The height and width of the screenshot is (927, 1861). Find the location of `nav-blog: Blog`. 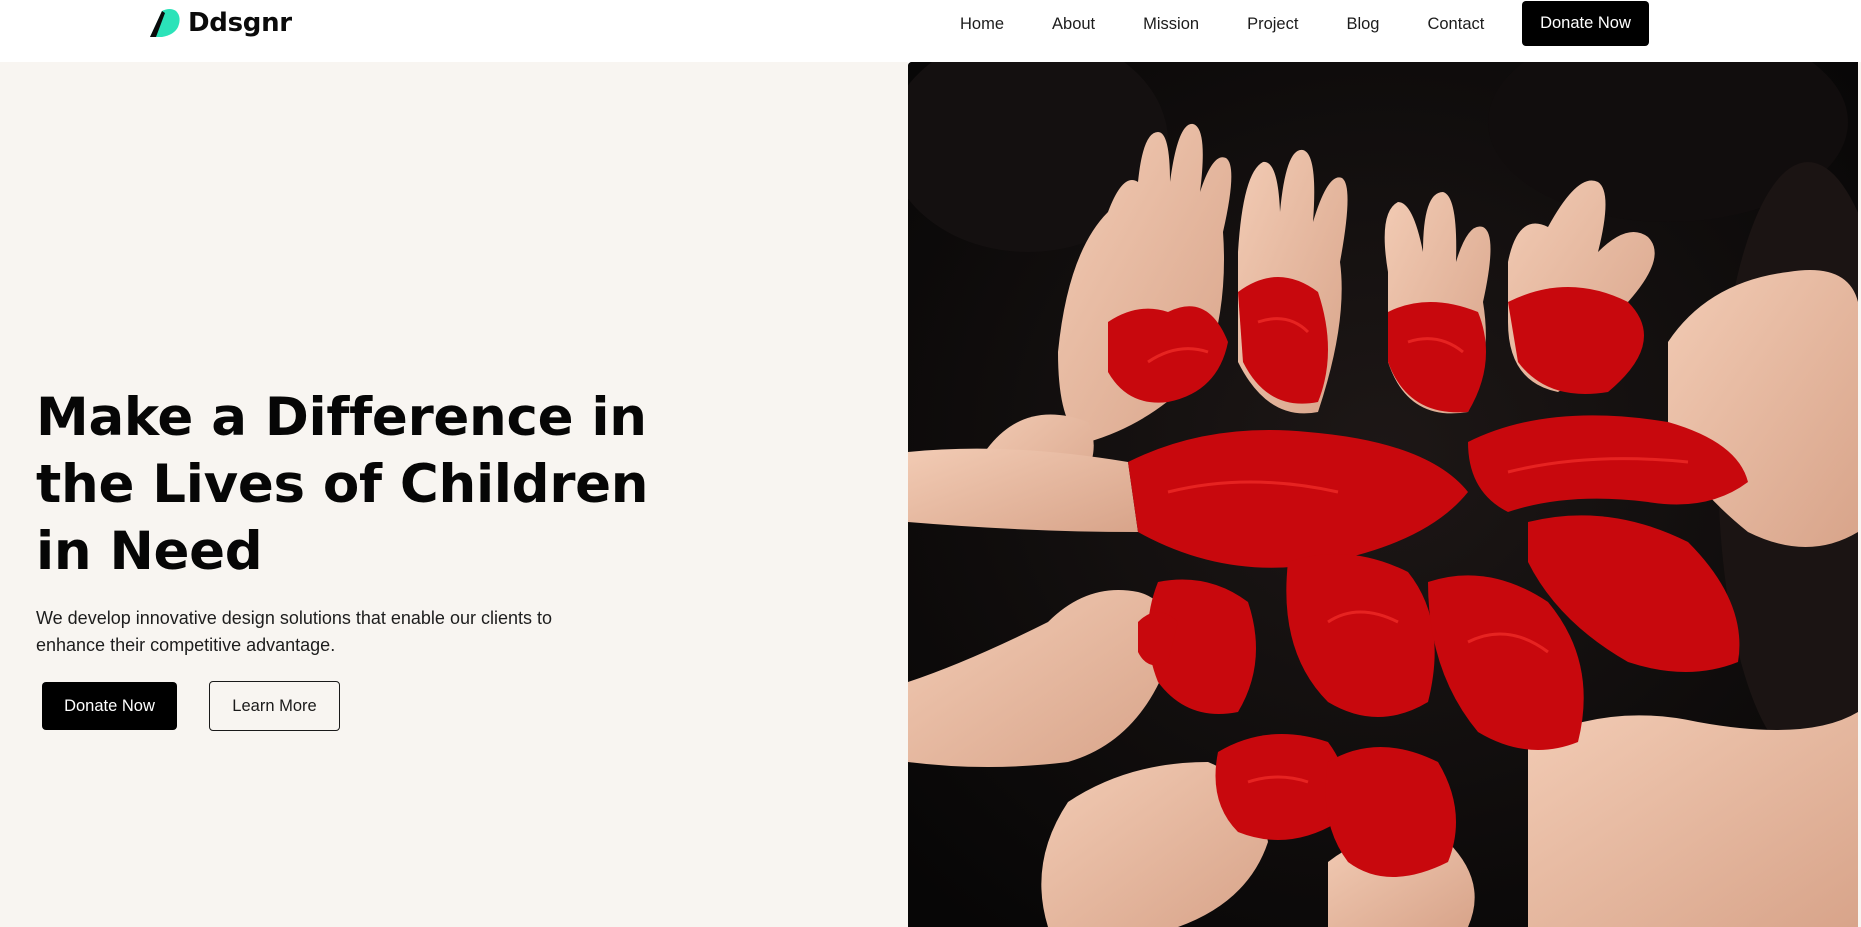

nav-blog: Blog is located at coordinates (1362, 24).